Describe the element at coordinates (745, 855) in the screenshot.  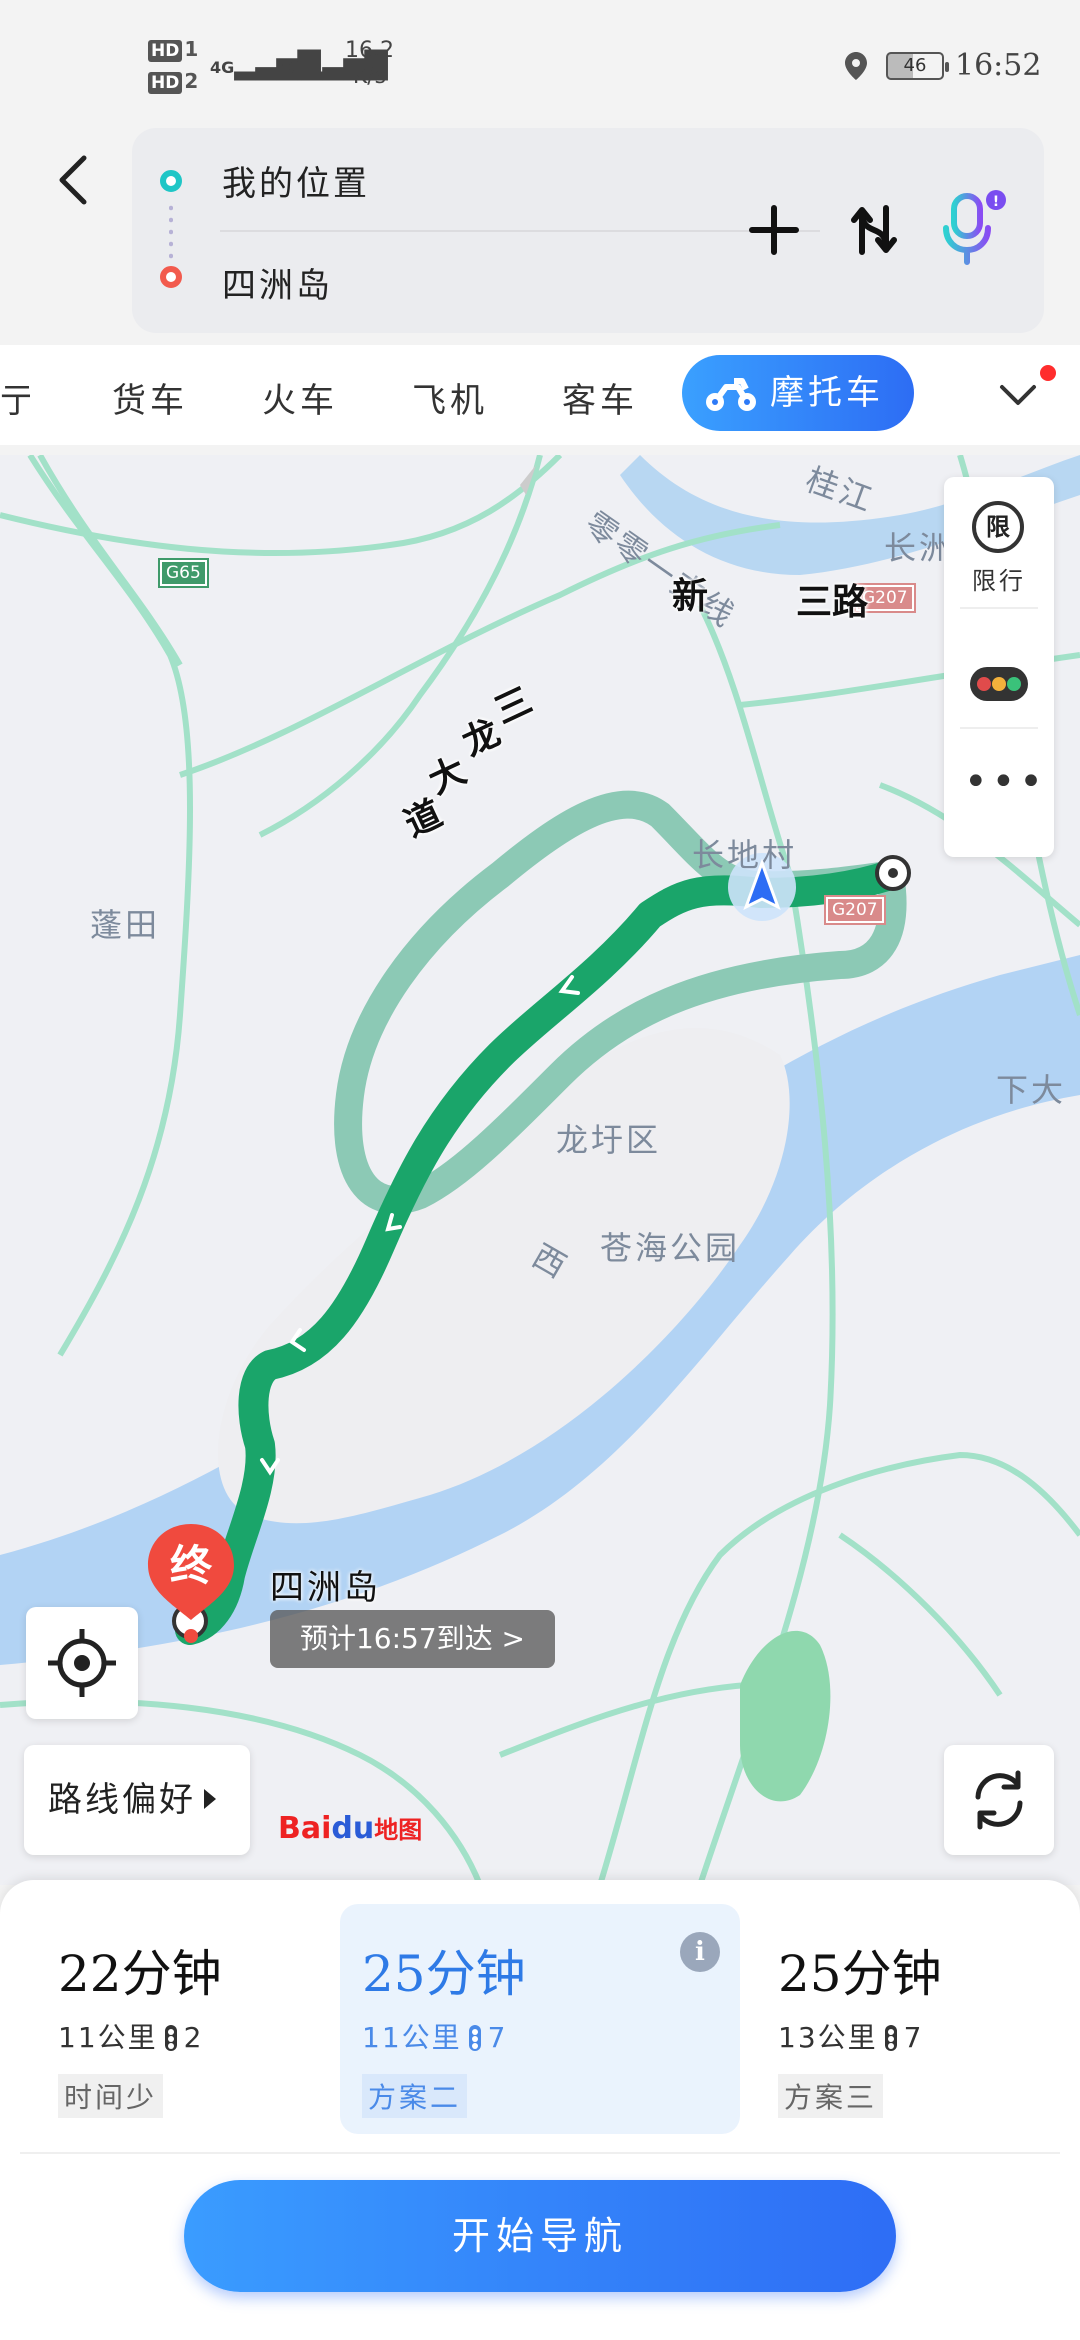
I see `label-changdi: 长地村` at that location.